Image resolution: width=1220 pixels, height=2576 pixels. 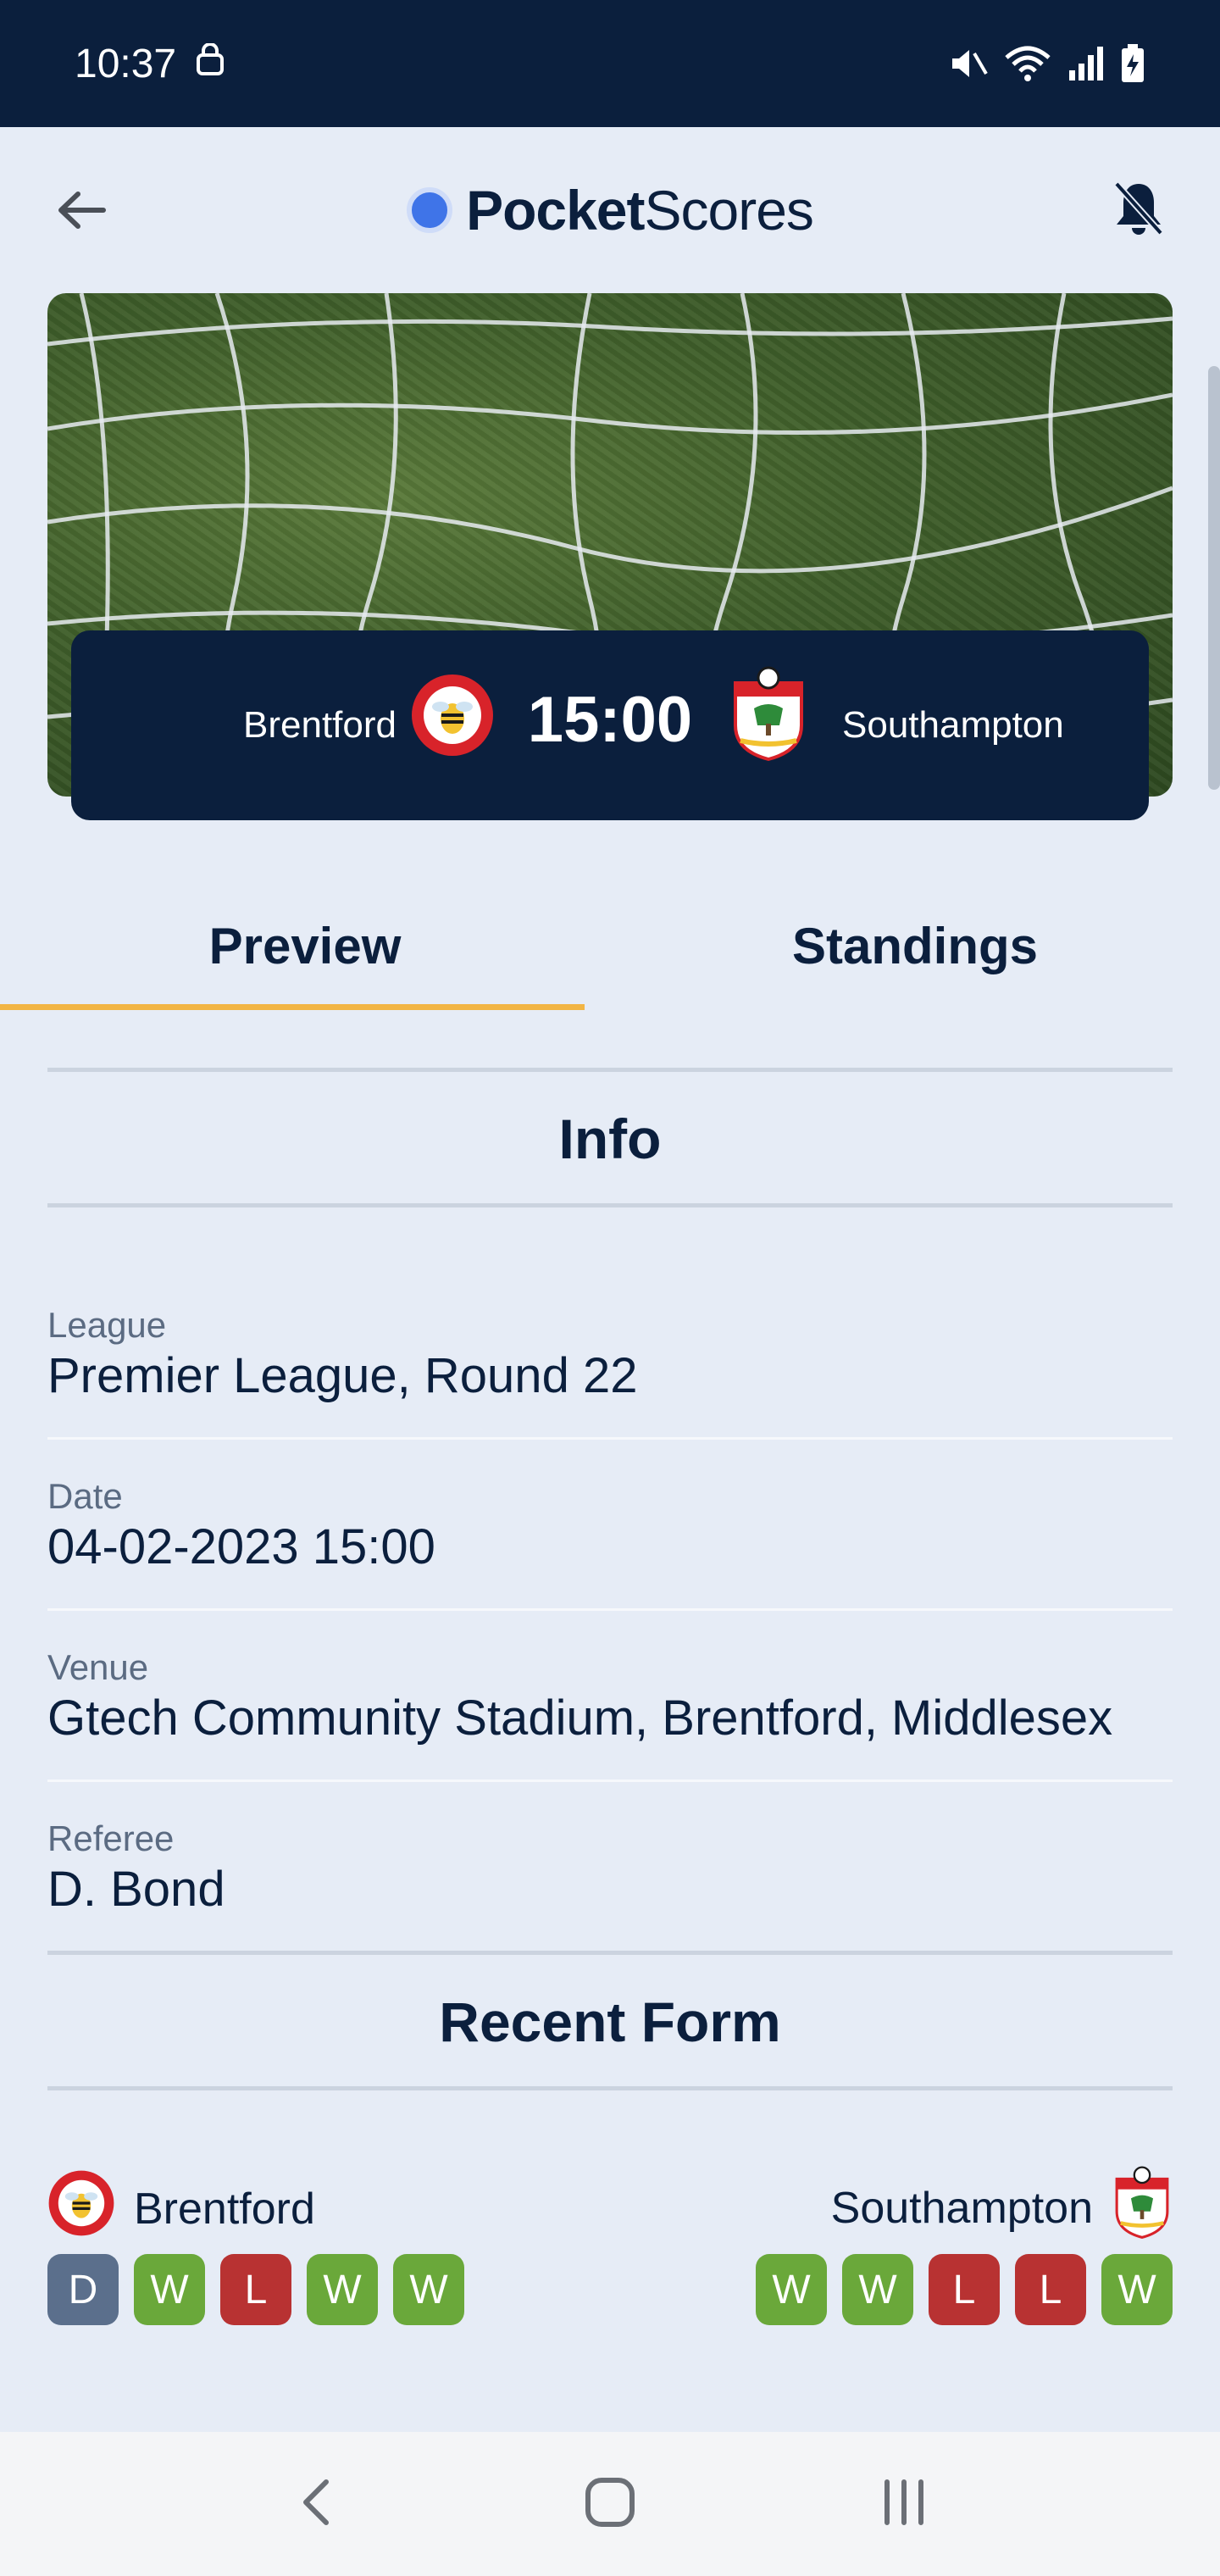 I want to click on lock-shield-icon, so click(x=210, y=64).